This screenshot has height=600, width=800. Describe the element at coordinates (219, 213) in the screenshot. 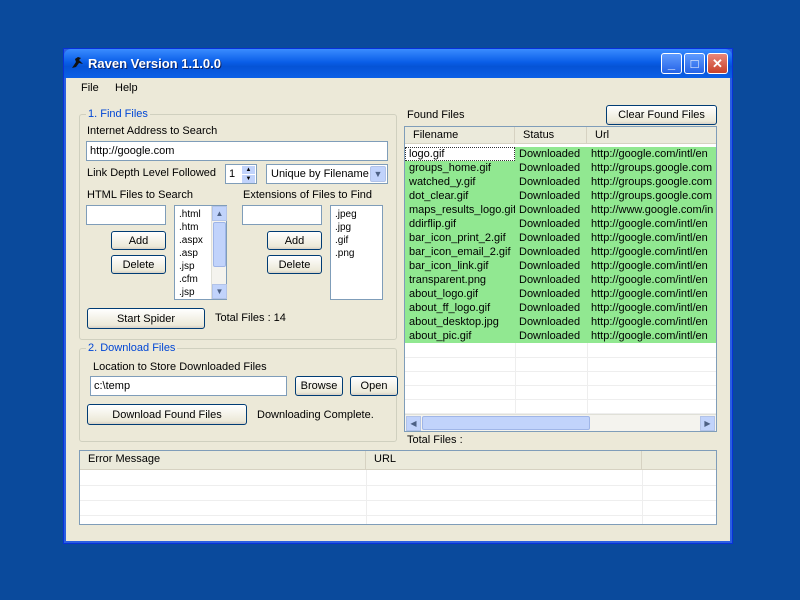

I see `scroll-up-icon: ▲` at that location.